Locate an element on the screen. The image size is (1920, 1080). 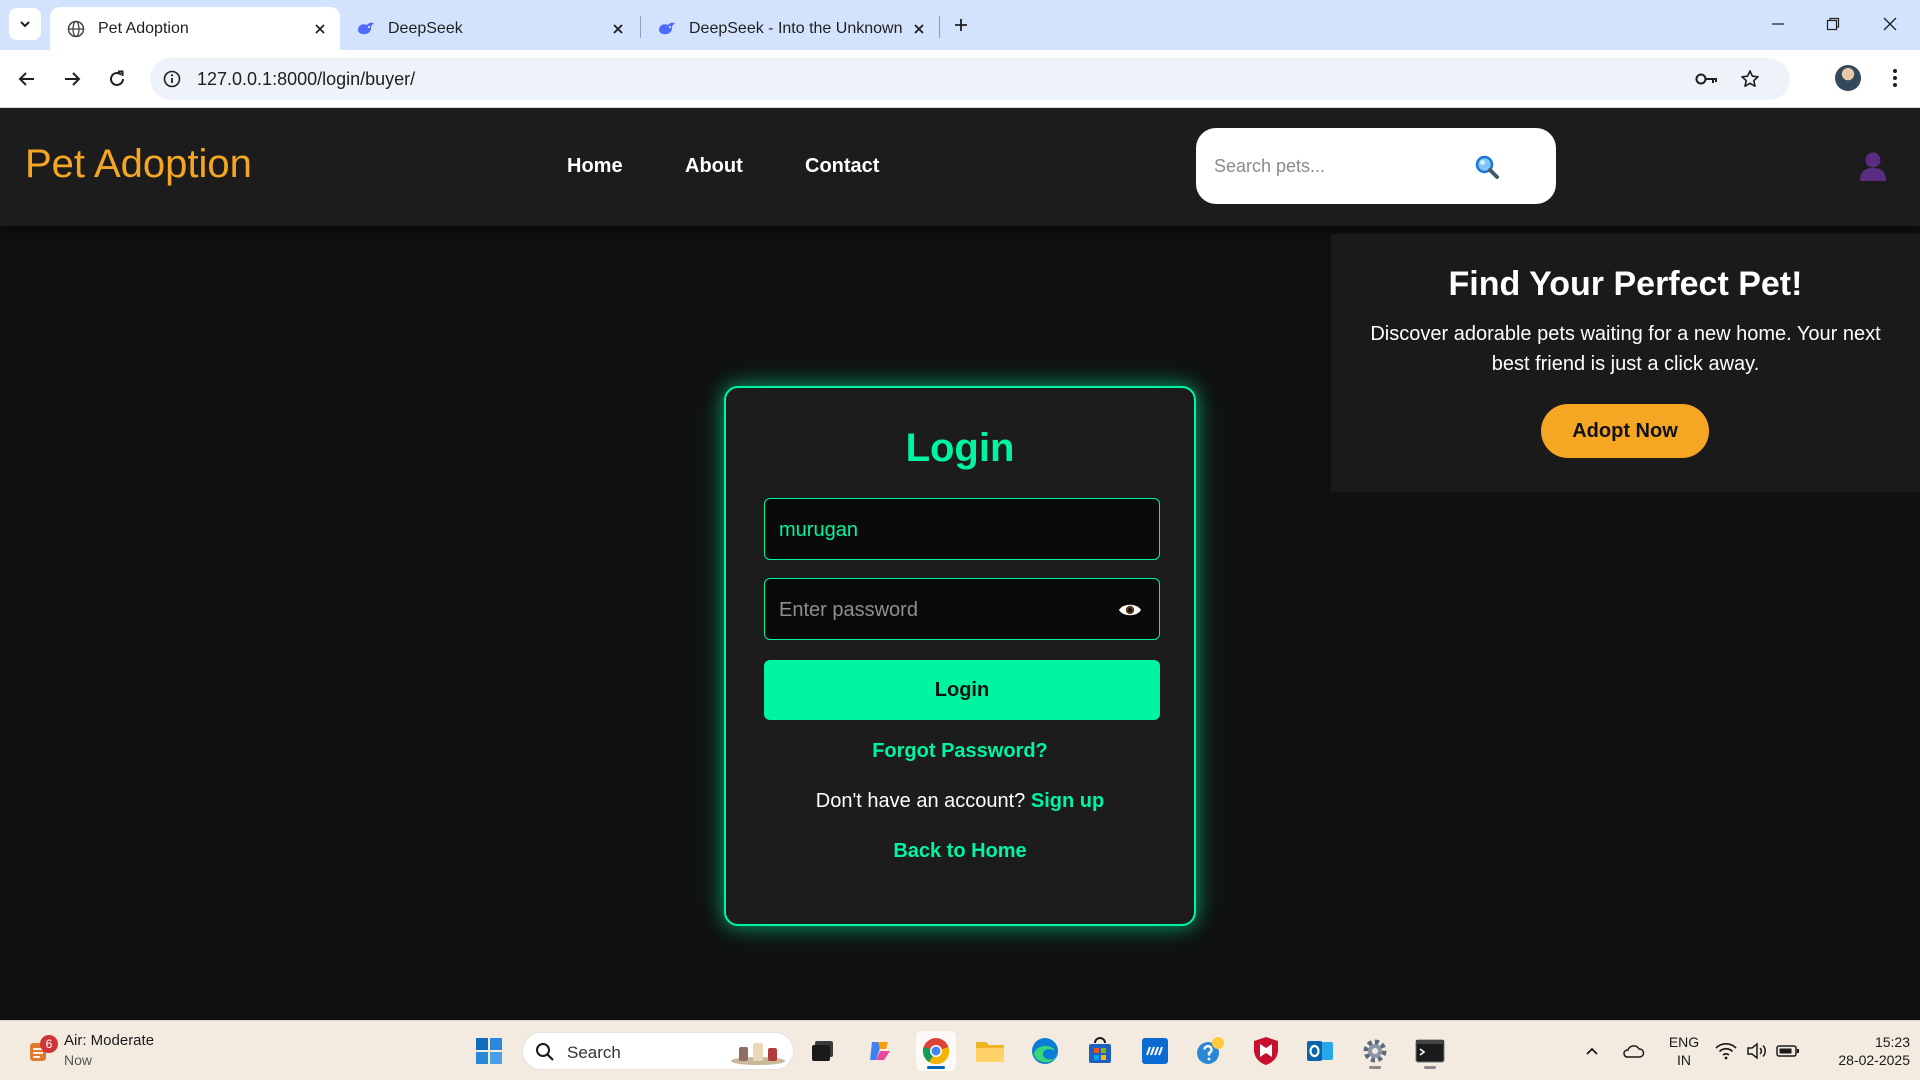
store-icon is located at coordinates (1100, 1050).